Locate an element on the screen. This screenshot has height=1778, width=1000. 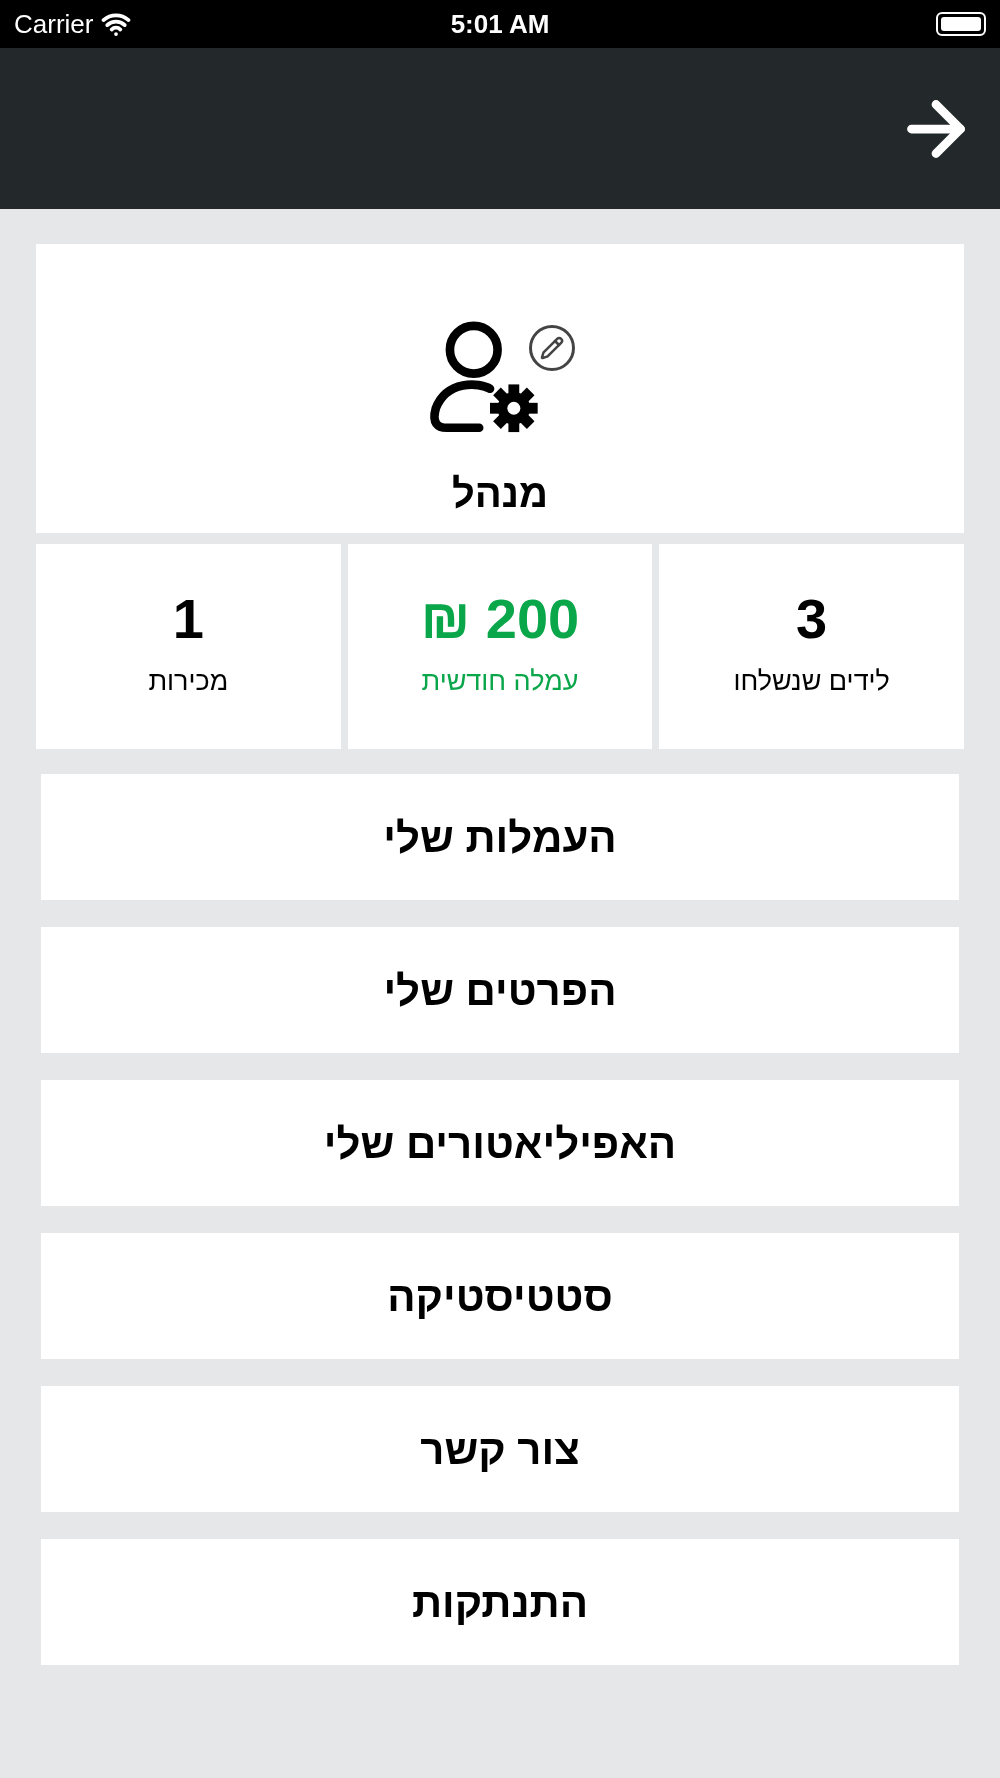
menu-item: הפרטים שלי is located at coordinates (500, 990).